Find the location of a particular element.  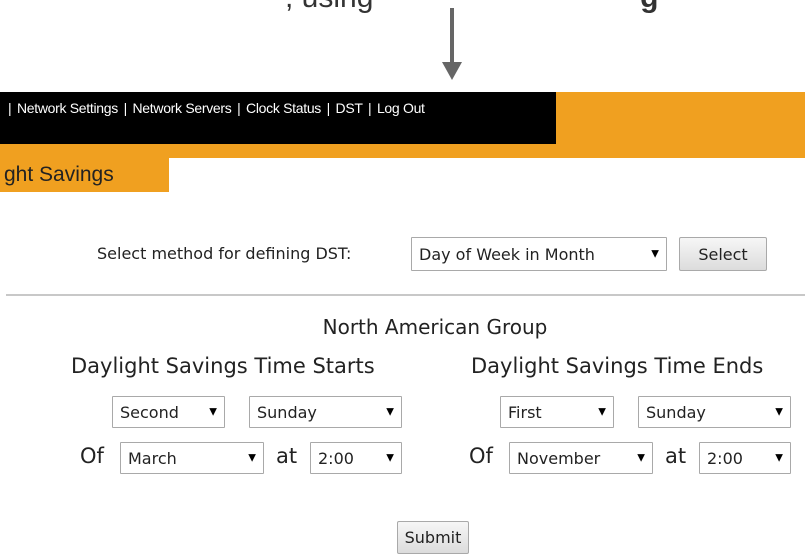

dst-start-month-select: March ▼ is located at coordinates (192, 458).